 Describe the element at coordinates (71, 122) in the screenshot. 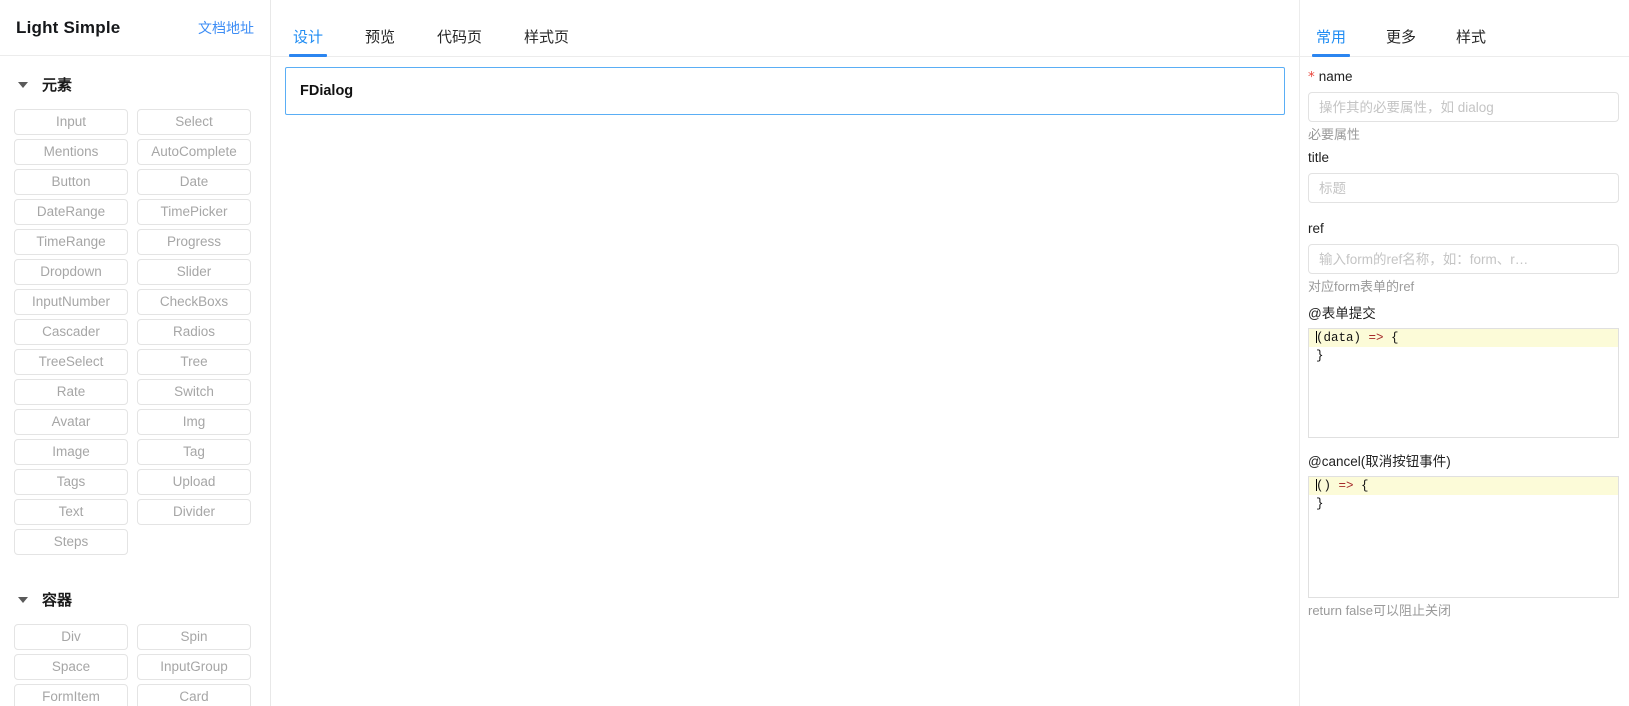

I see `palette-item: Input` at that location.